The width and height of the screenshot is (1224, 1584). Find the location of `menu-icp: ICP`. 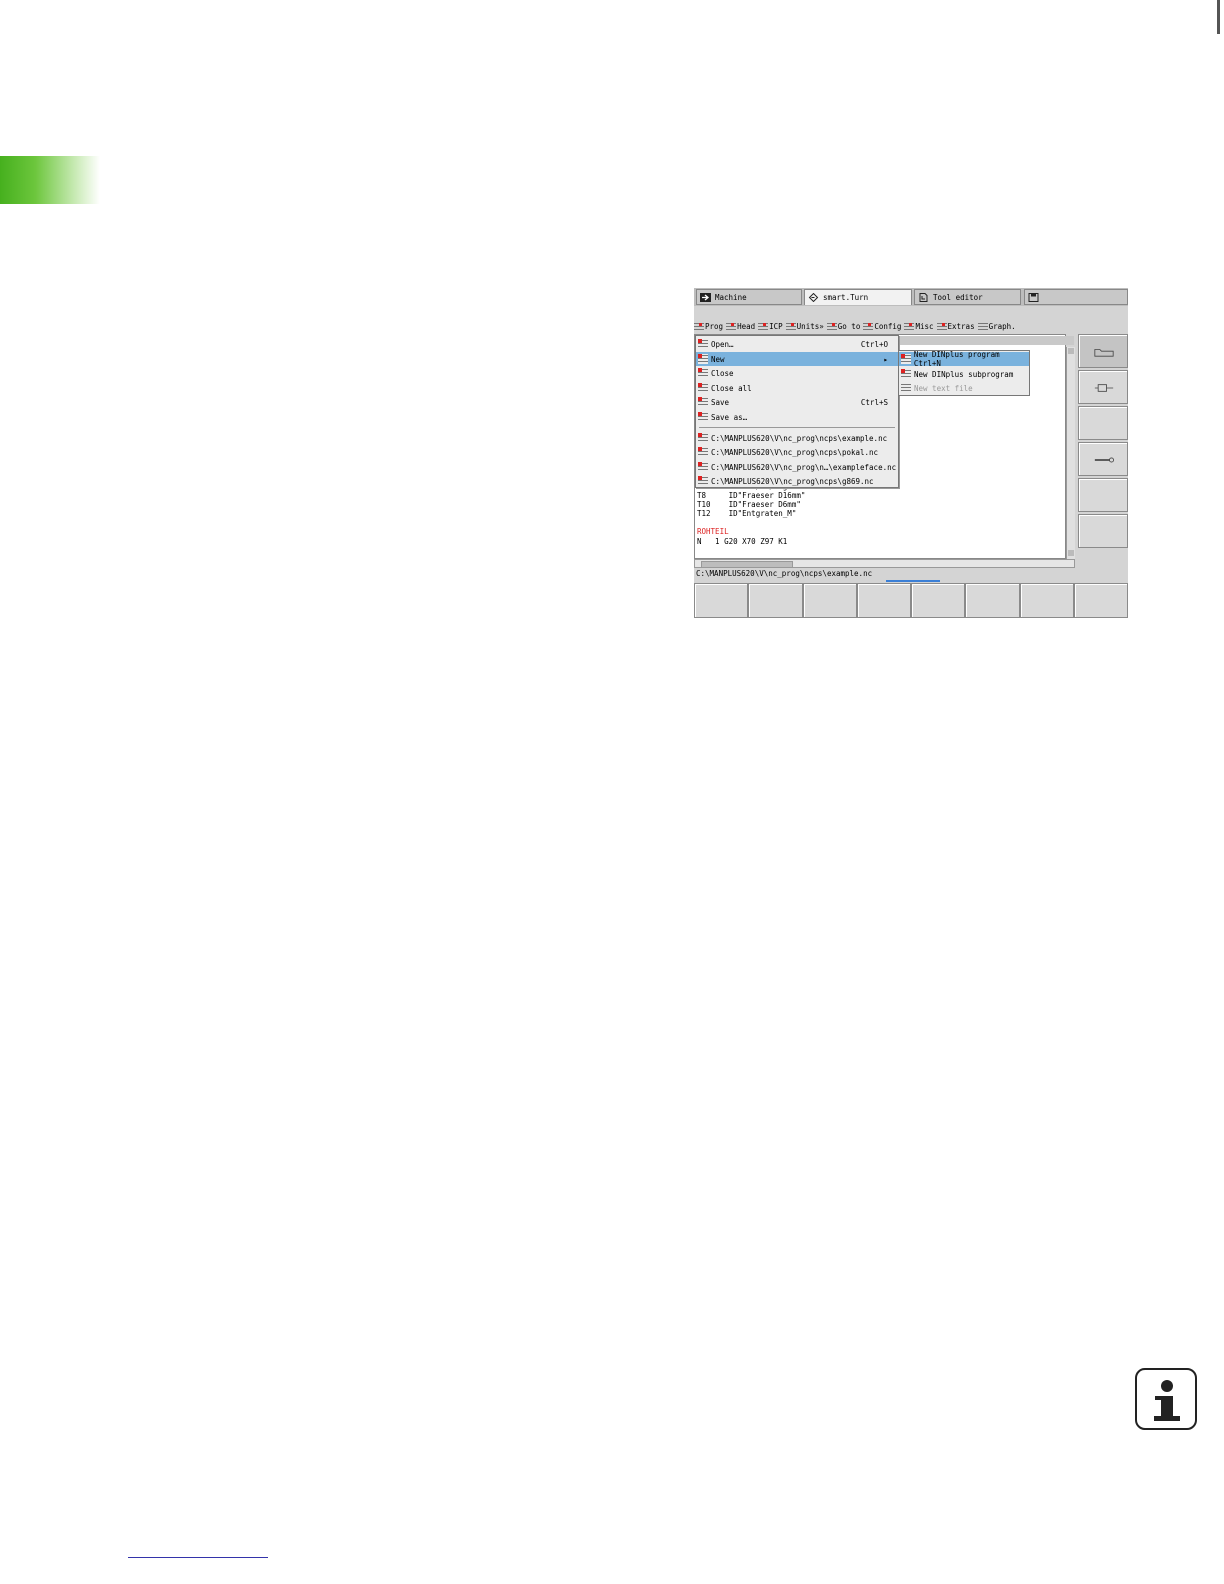

menu-icp: ICP is located at coordinates (770, 326).